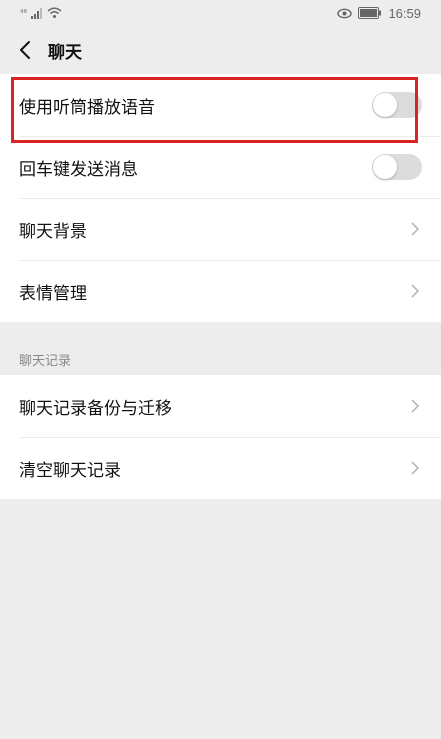 The height and width of the screenshot is (739, 441). What do you see at coordinates (345, 13) in the screenshot?
I see `eye-icon` at bounding box center [345, 13].